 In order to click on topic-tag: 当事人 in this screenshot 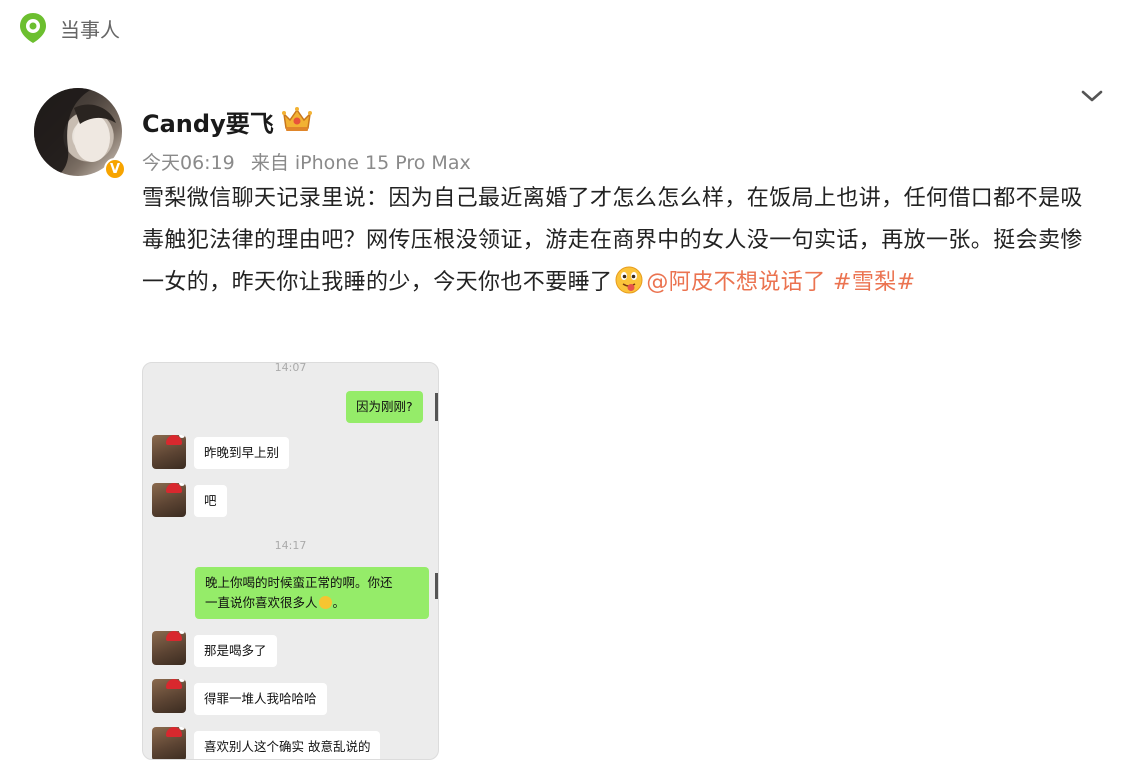, I will do `click(69, 28)`.